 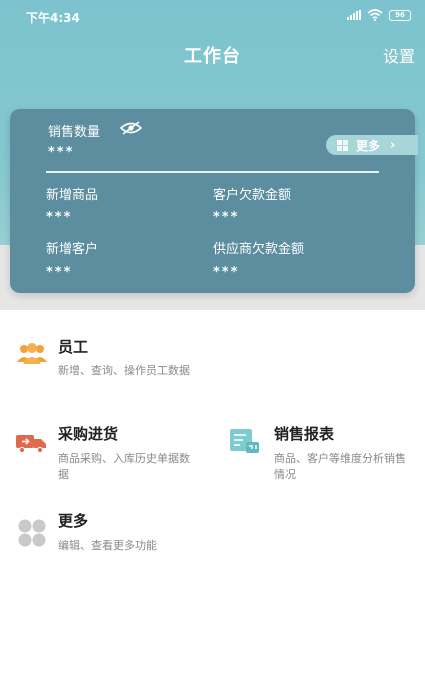 I want to click on purchase-desc-line1: 商品采购、入库历史单据数, so click(x=124, y=458).